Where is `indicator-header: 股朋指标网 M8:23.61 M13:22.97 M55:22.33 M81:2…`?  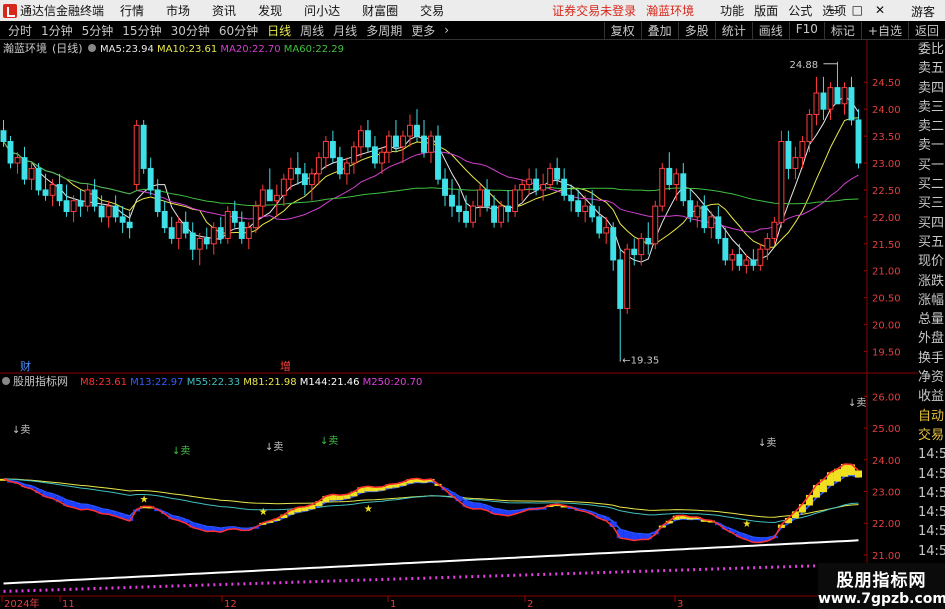
indicator-header: 股朋指标网 M8:23.61 M13:22.97 M55:22.33 M81:2… is located at coordinates (212, 381).